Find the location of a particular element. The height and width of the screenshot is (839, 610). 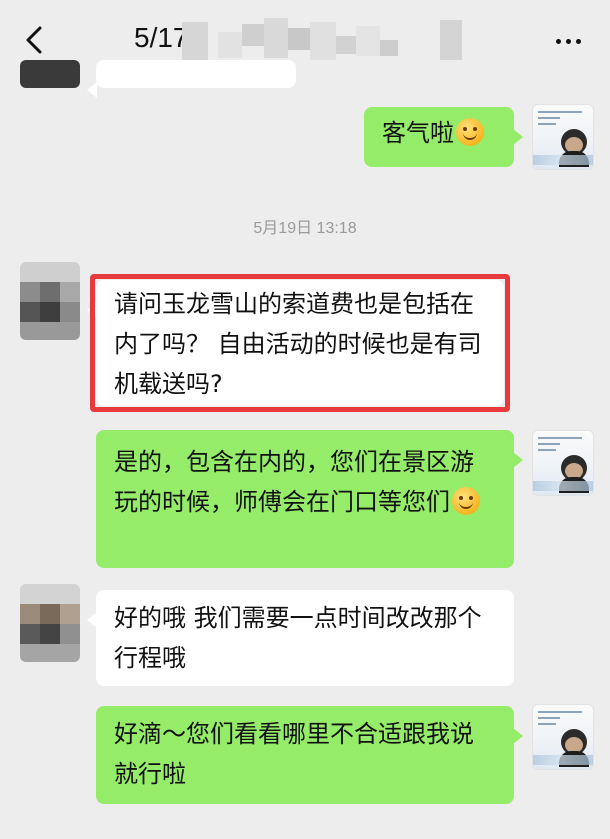

message-bubble-partial is located at coordinates (191, 79).